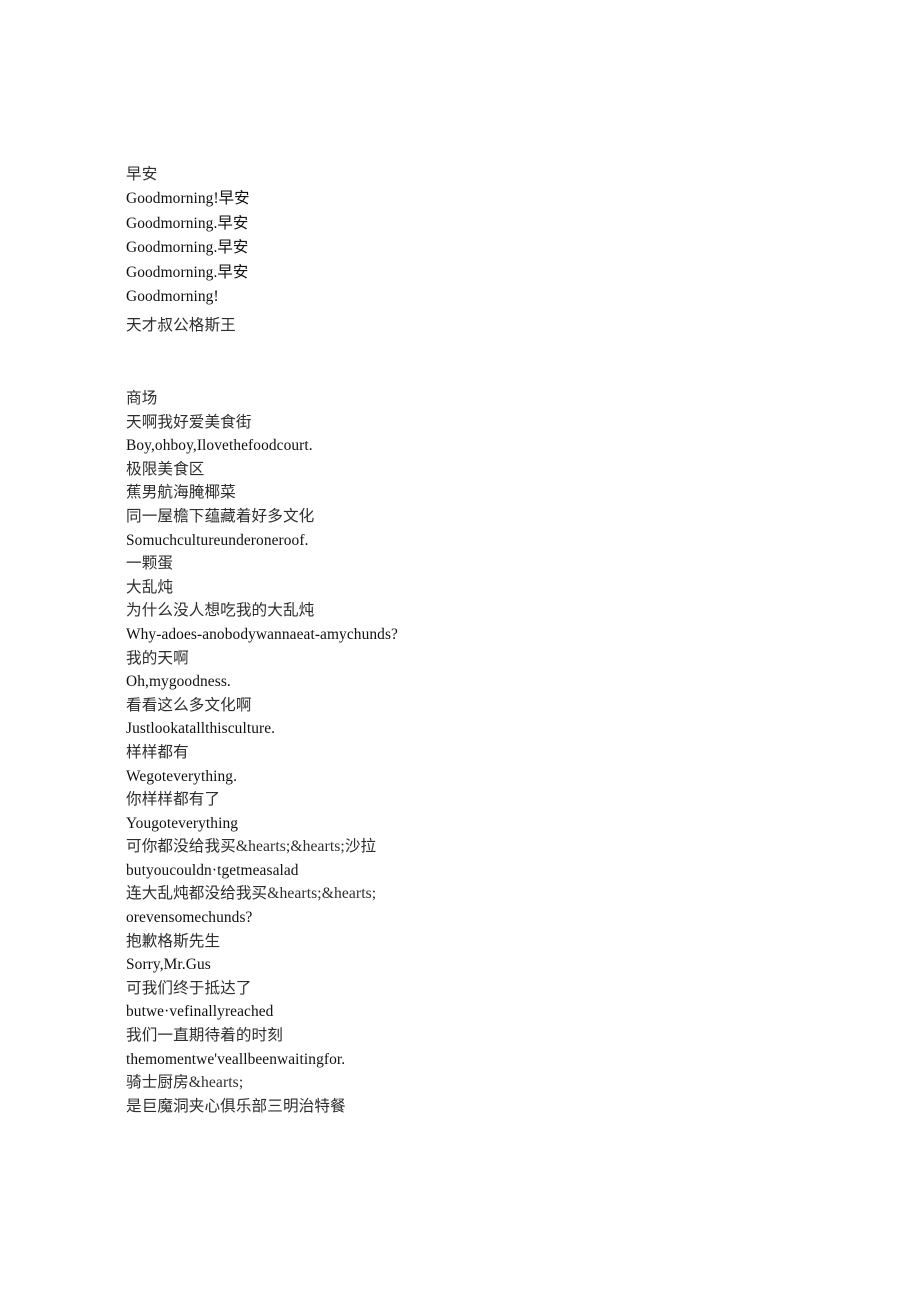  Describe the element at coordinates (165, 469) in the screenshot. I see `text-line: 极限美食区` at that location.